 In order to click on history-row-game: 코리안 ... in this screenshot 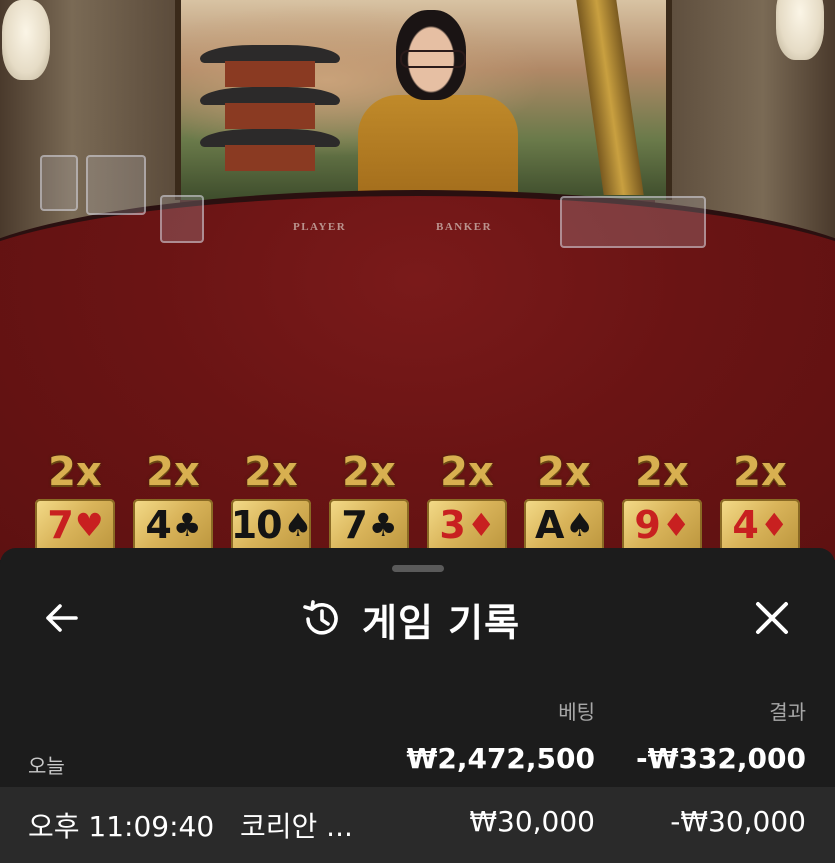, I will do `click(296, 826)`.